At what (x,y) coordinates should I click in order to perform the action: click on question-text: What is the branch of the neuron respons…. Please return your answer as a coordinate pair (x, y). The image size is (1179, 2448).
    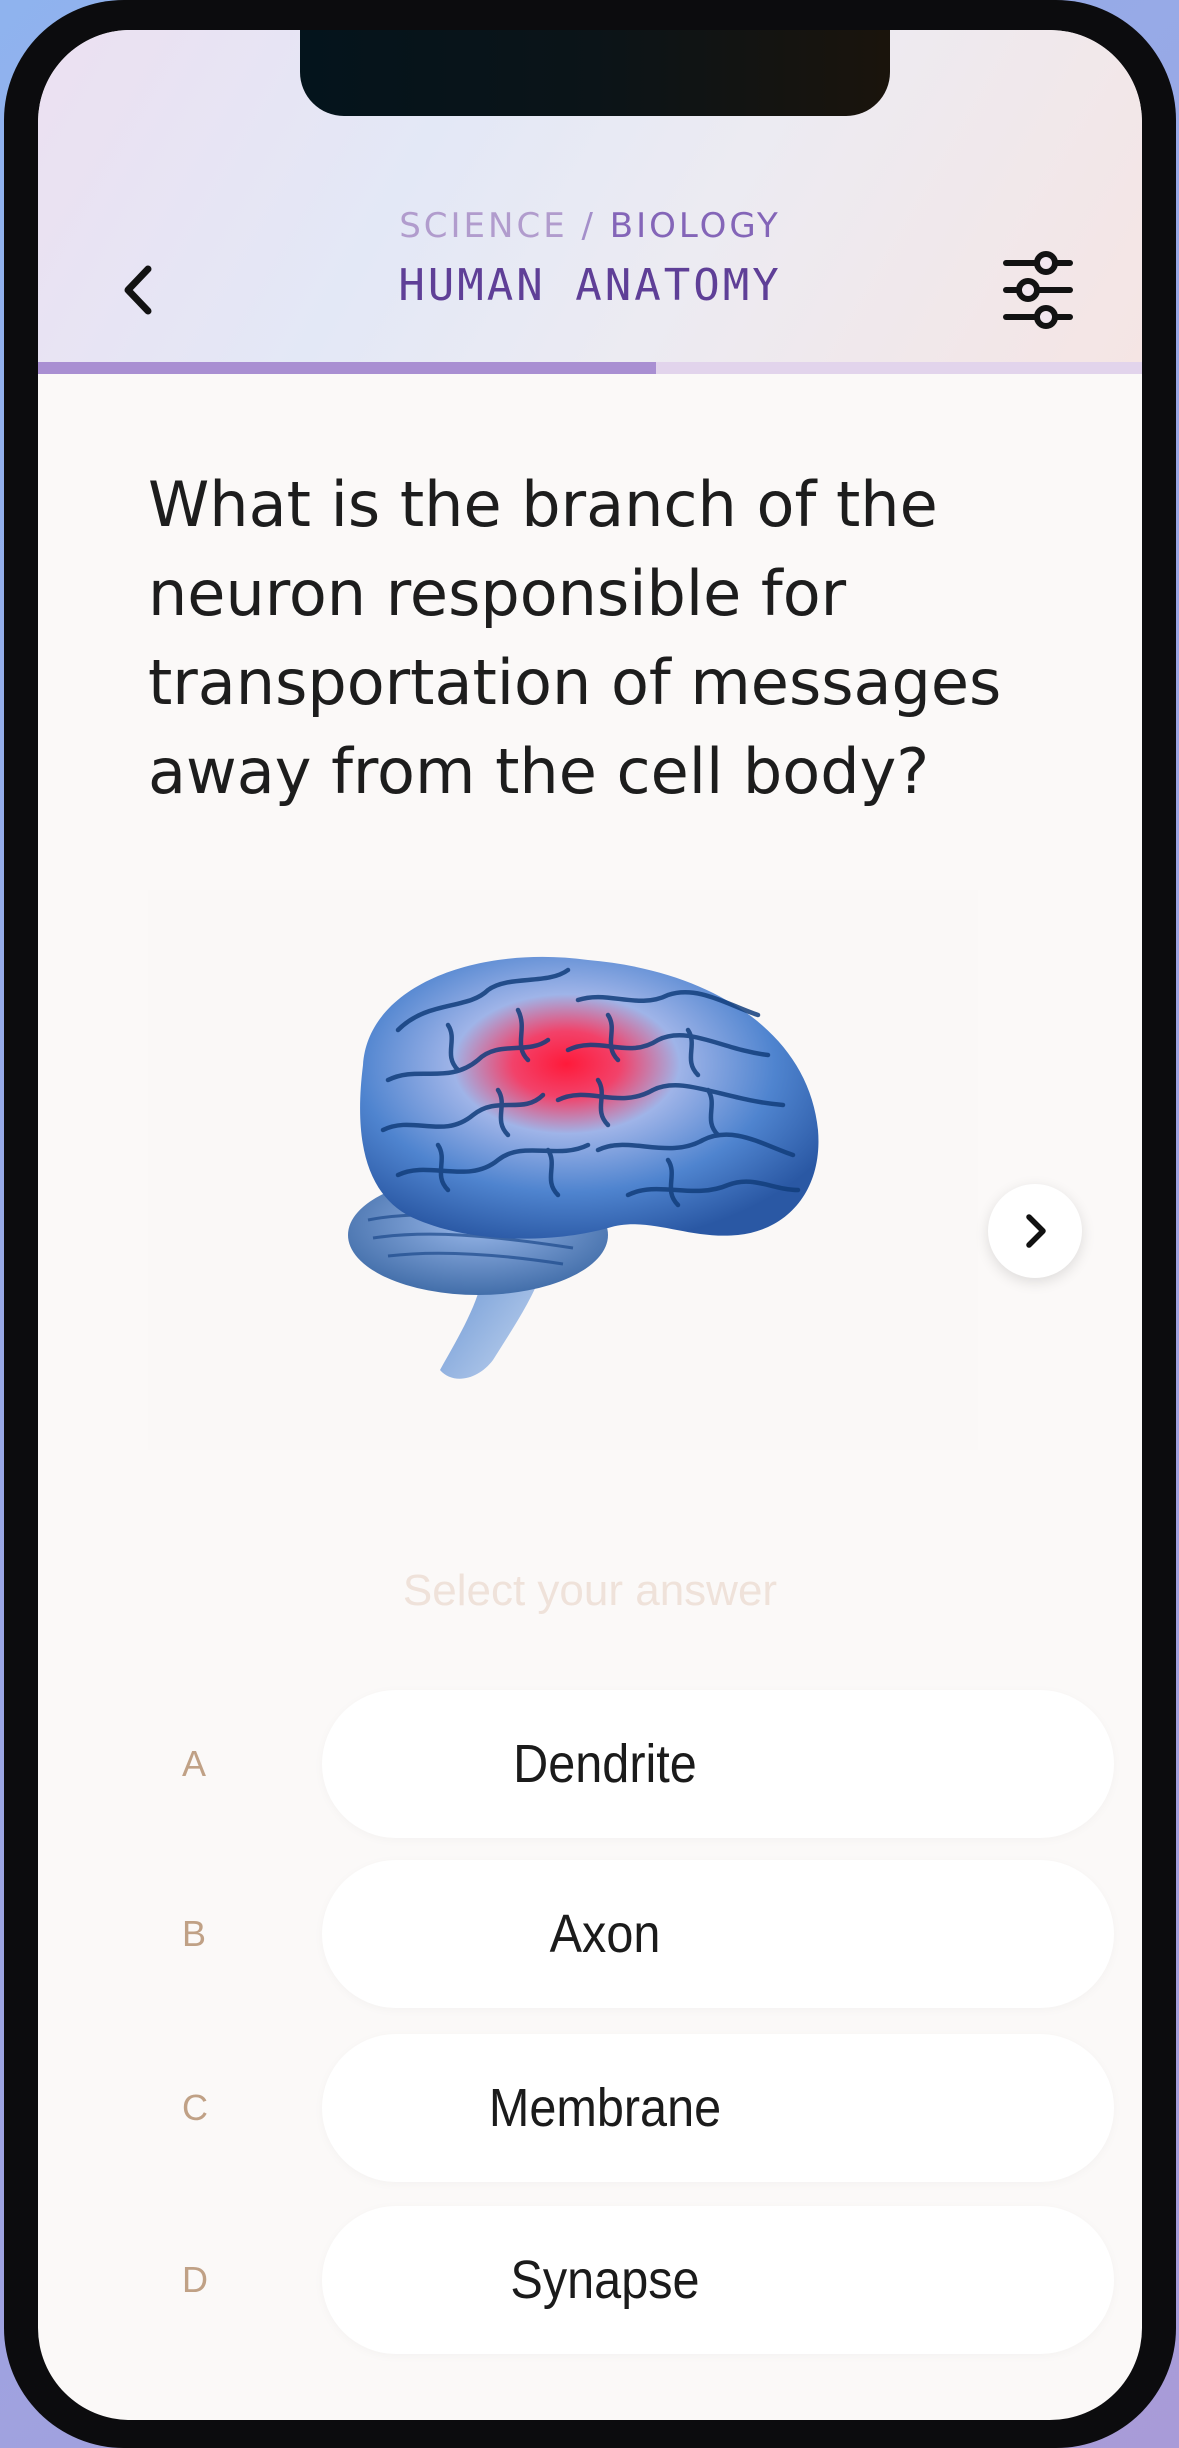
    Looking at the image, I should click on (575, 638).